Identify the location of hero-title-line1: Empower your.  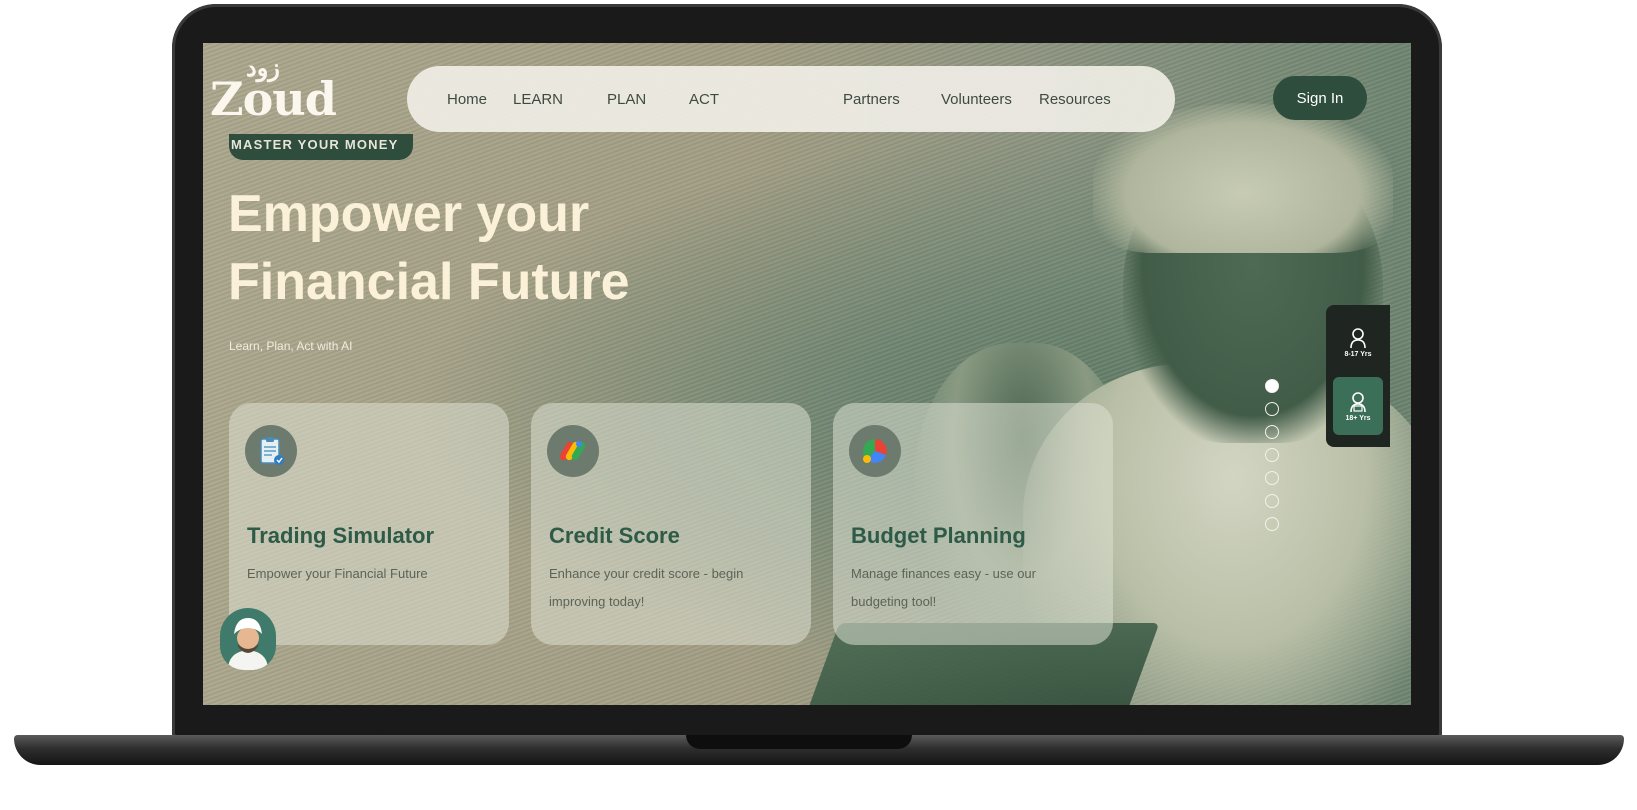
(409, 214).